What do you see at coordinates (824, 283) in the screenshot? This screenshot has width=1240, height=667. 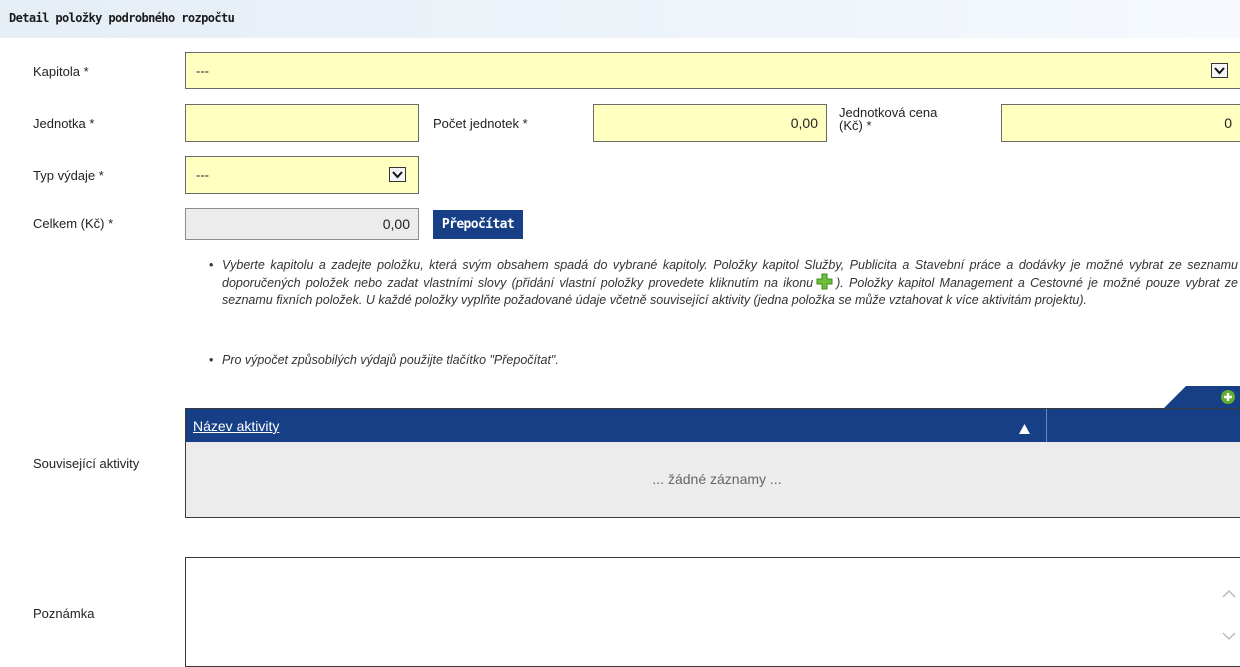 I see `green-plus-icon` at bounding box center [824, 283].